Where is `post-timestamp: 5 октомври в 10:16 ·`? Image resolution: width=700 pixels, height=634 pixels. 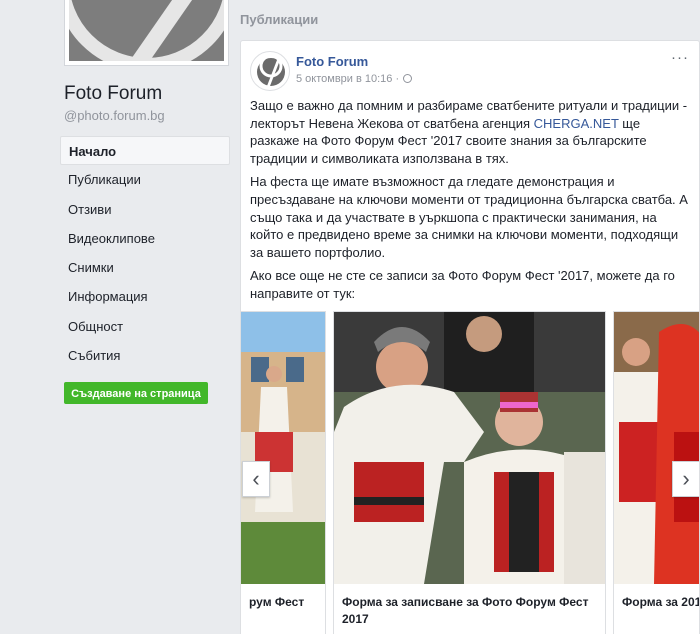 post-timestamp: 5 октомври в 10:16 · is located at coordinates (354, 79).